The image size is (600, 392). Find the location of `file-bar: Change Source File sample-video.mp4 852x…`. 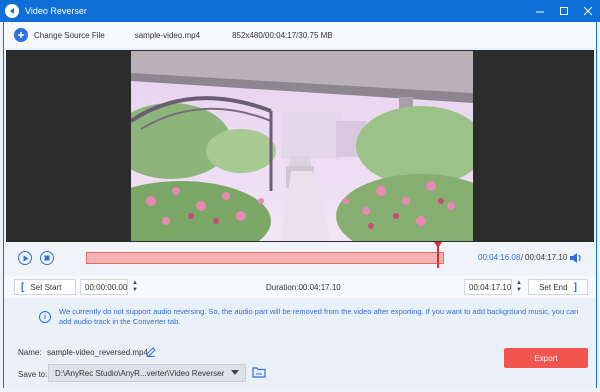

file-bar: Change Source File sample-video.mp4 852x… is located at coordinates (300, 35).